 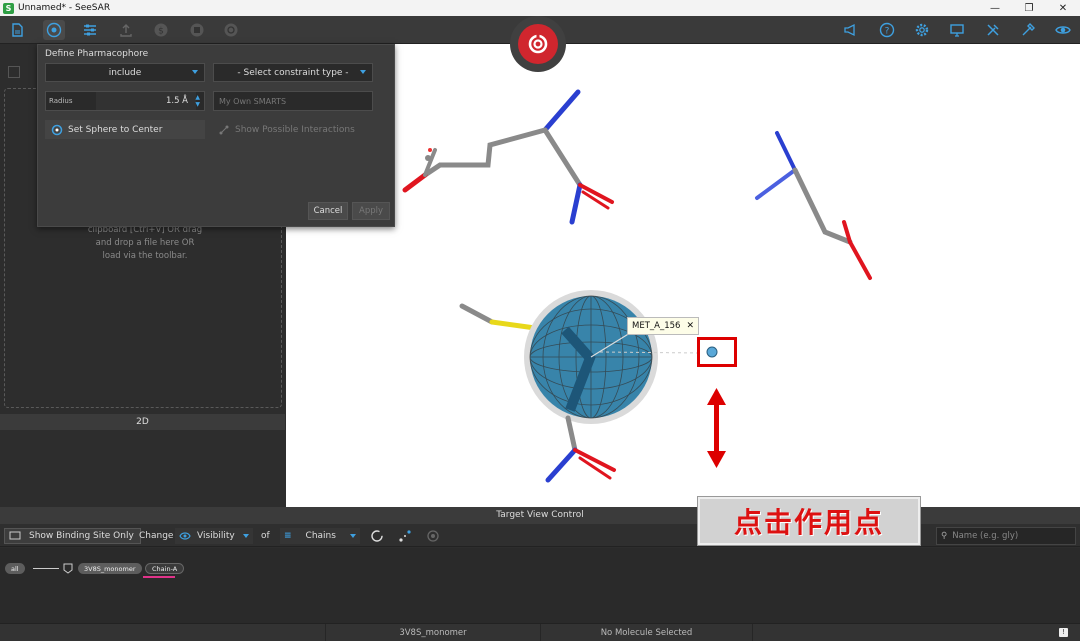 I want to click on protein-icon, so click(x=68, y=568).